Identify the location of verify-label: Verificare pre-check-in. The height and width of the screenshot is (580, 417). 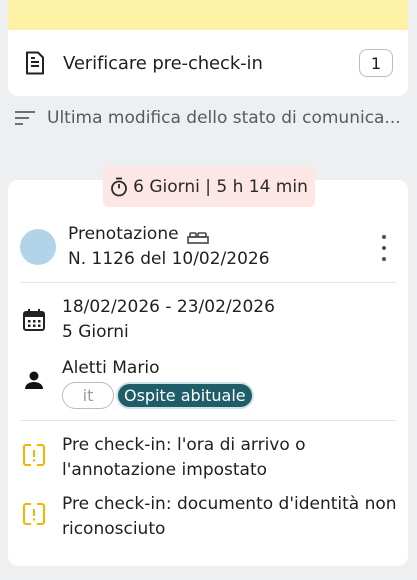
(163, 63).